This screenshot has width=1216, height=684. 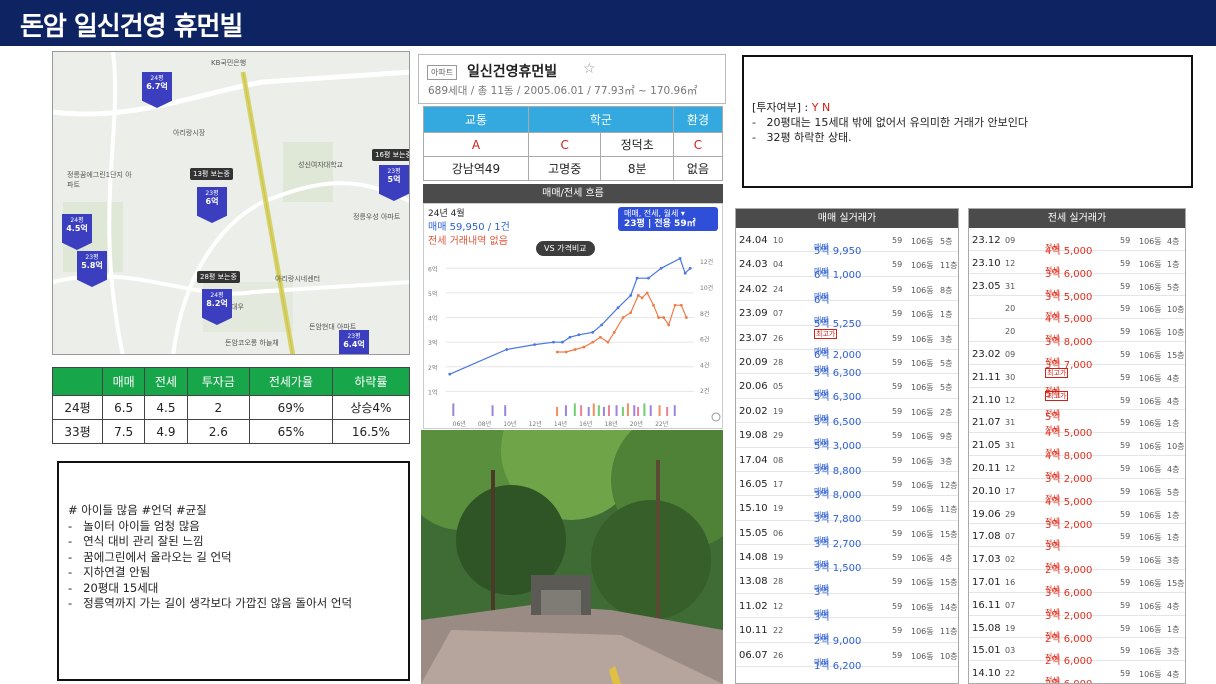 What do you see at coordinates (1077, 382) in the screenshot?
I see `table-row: 21.11 30 최고가 전세 5억 59 106동 4층` at bounding box center [1077, 382].